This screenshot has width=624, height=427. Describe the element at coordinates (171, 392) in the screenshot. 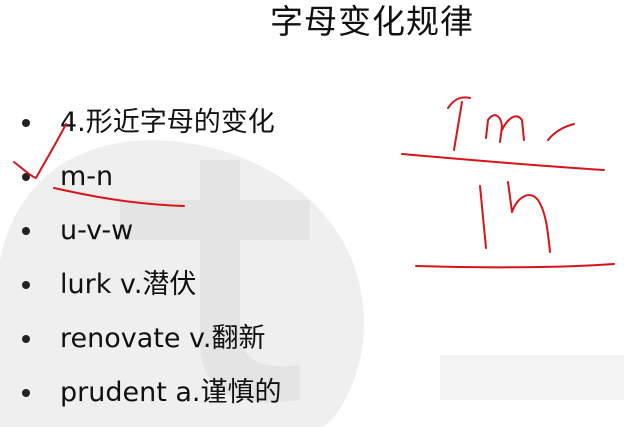

I see `bullet-text: prudent a.谨慎的` at that location.